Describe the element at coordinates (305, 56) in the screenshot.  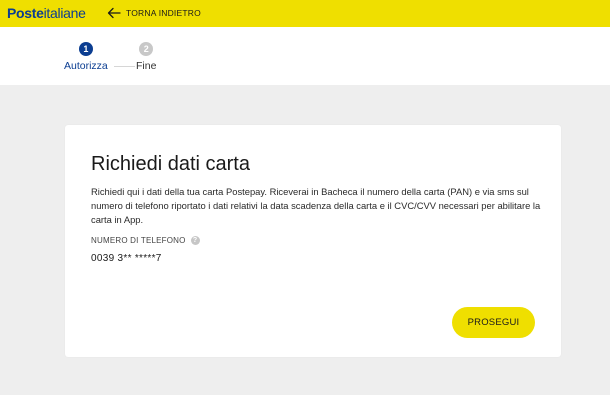
I see `progress-steps: 1 Autorizza 2 Fine` at that location.